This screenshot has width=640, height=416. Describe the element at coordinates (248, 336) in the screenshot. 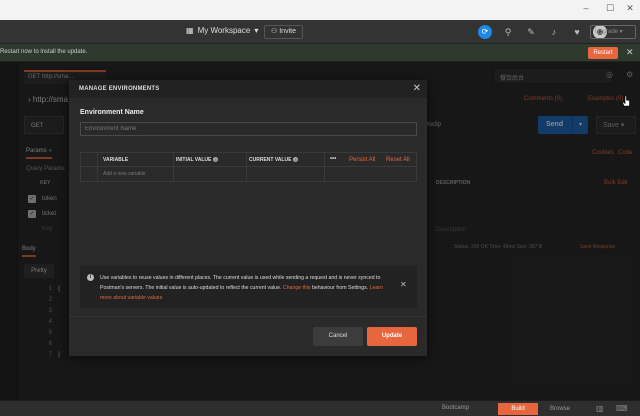

I see `dialog-footer: Cancel Update` at that location.